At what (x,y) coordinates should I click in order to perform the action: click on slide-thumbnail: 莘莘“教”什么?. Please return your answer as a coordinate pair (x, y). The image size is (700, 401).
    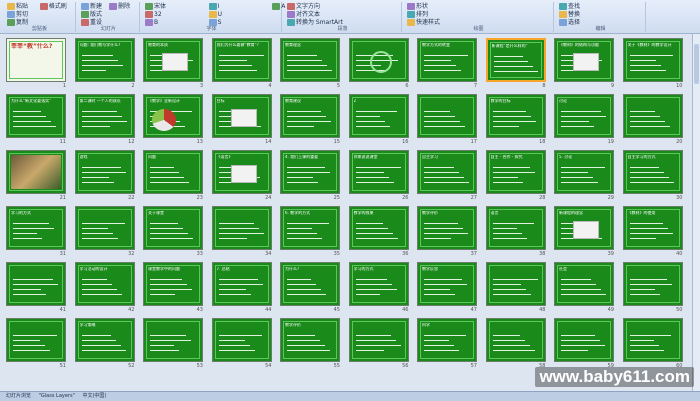
    Looking at the image, I should click on (36, 60).